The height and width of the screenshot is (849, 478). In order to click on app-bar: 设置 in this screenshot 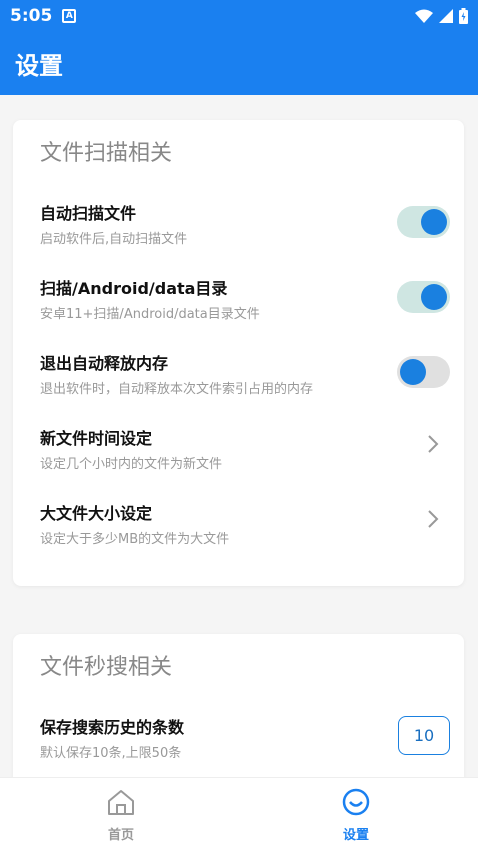, I will do `click(239, 63)`.